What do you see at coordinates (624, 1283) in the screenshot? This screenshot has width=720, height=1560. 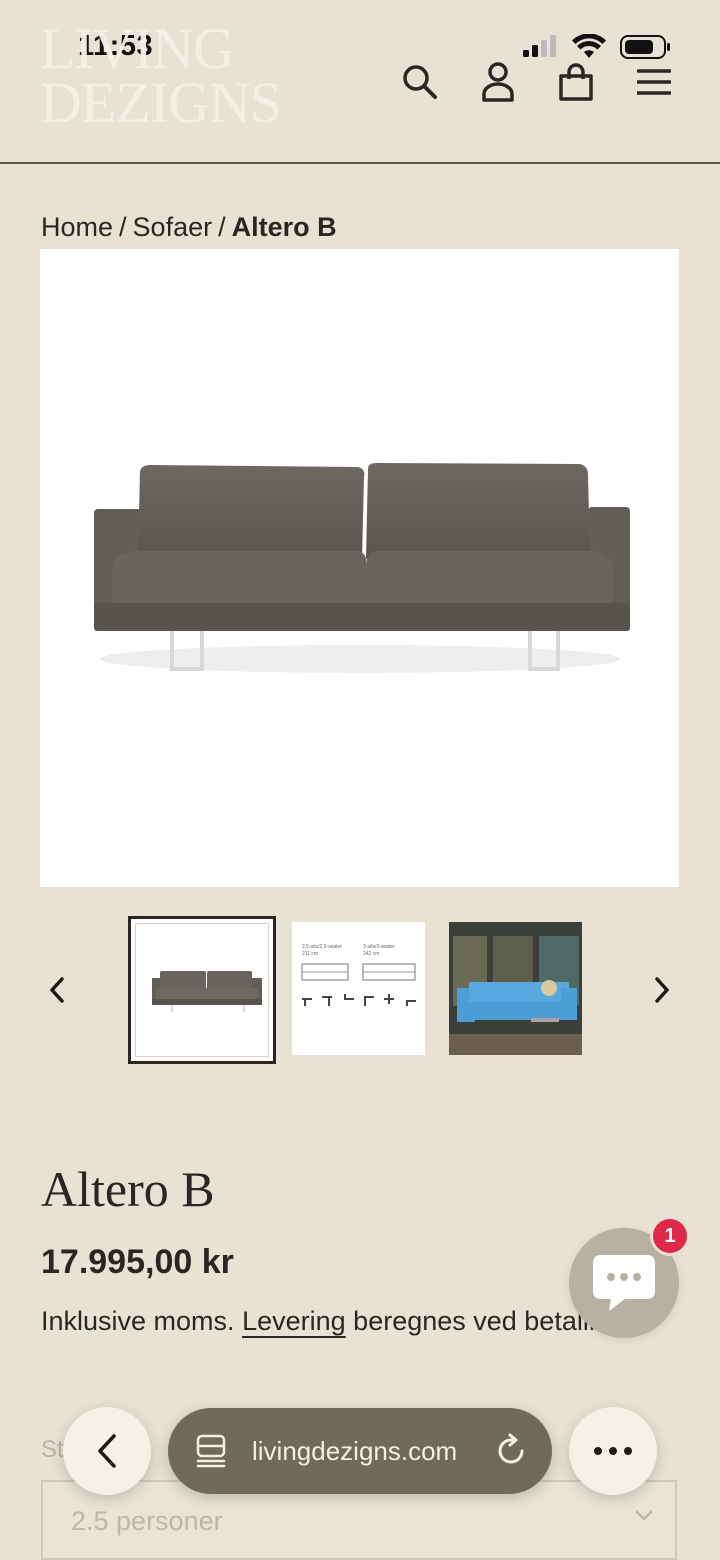 I see `chat-bubble-icon` at bounding box center [624, 1283].